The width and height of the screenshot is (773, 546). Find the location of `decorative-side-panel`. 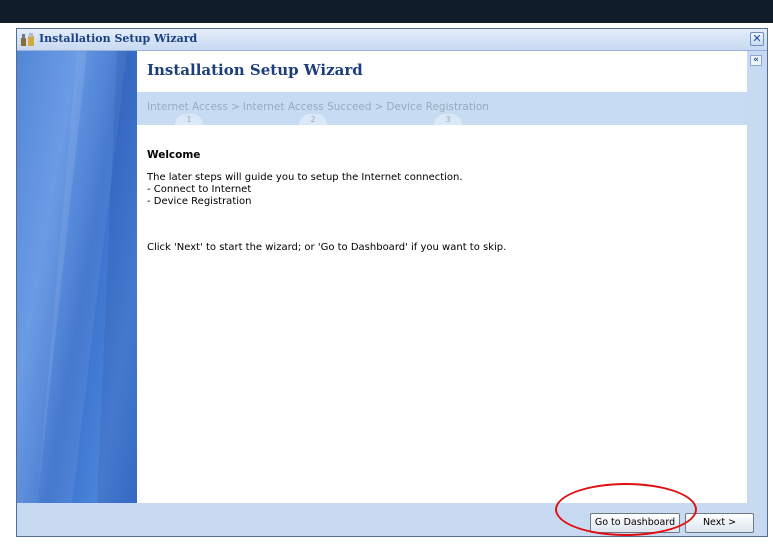

decorative-side-panel is located at coordinates (77, 277).